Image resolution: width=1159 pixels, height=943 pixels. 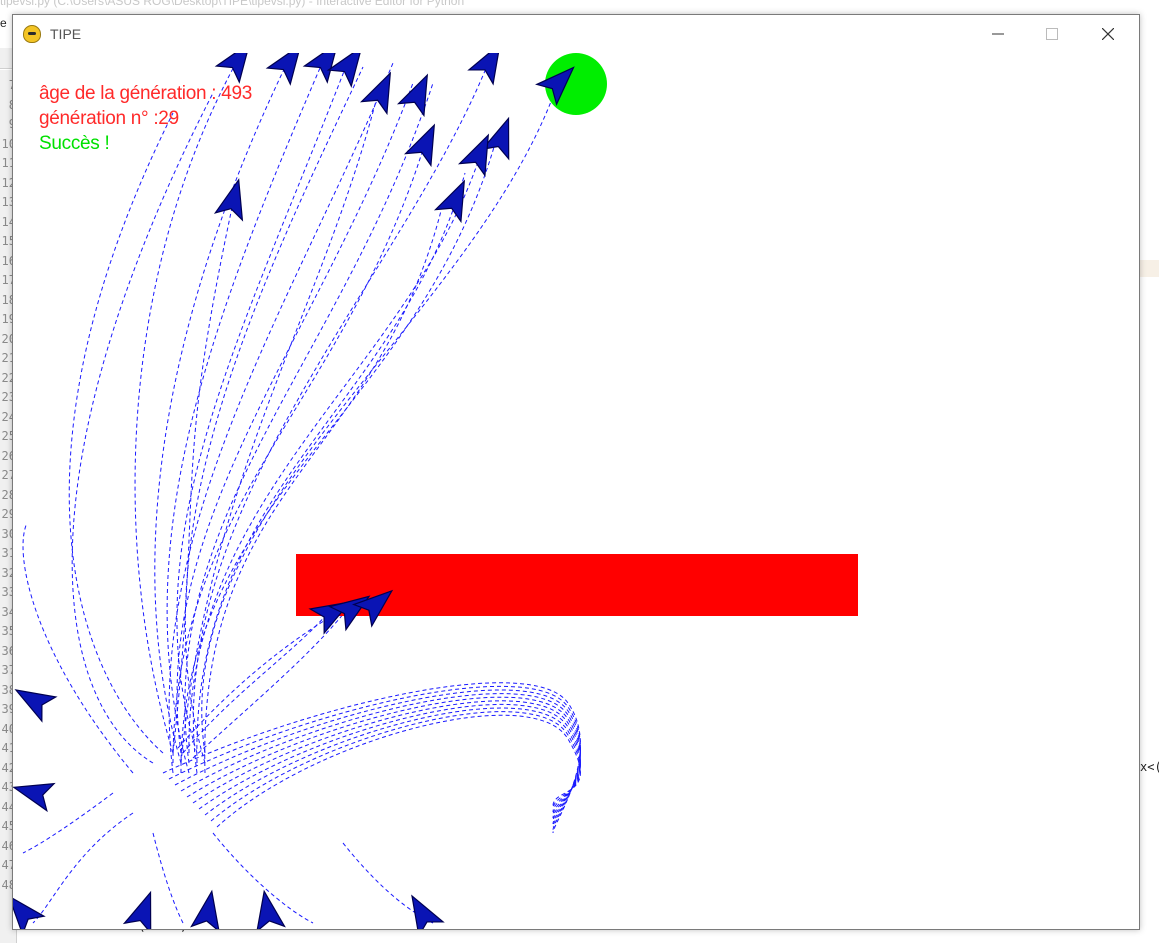 I want to click on close-icon, so click(x=1108, y=34).